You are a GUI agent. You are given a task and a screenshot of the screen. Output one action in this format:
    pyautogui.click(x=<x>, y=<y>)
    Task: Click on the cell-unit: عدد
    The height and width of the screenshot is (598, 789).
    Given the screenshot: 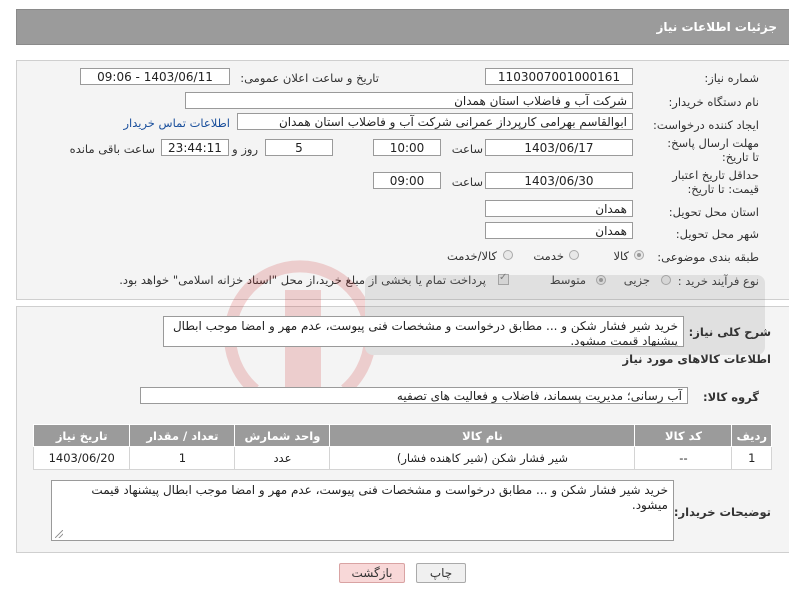 What is the action you would take?
    pyautogui.click(x=282, y=458)
    